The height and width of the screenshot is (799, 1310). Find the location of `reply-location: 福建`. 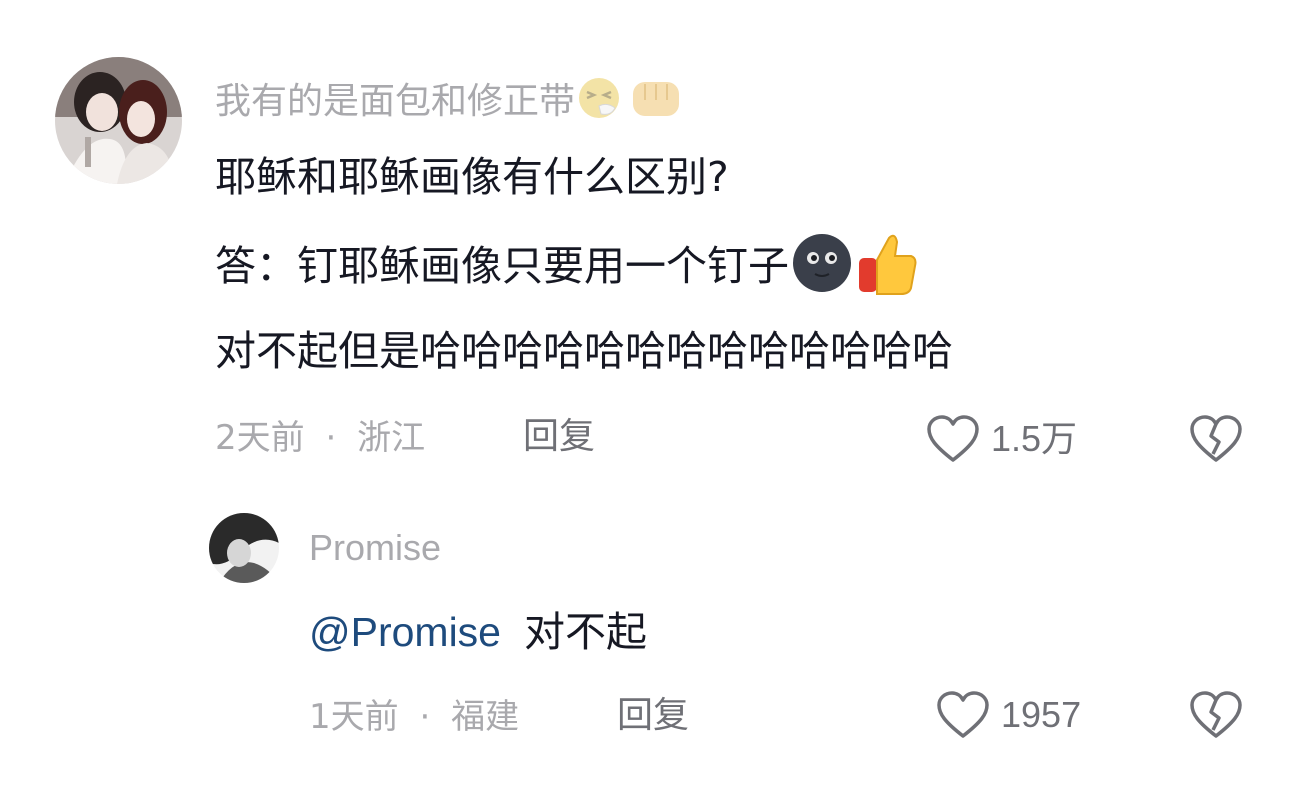

reply-location: 福建 is located at coordinates (485, 717).